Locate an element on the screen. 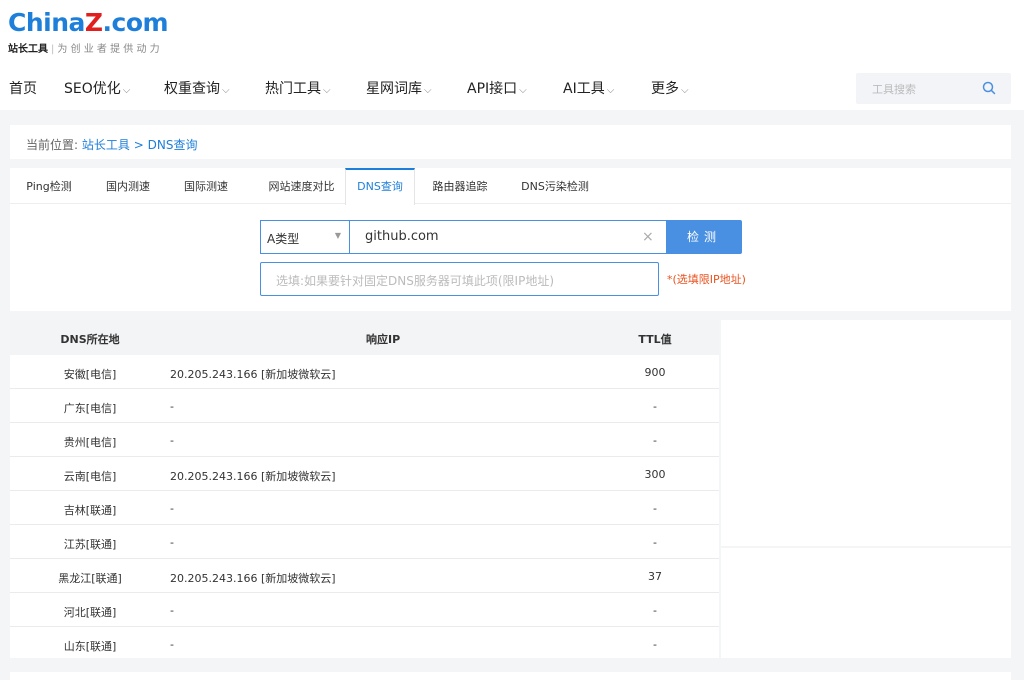 The width and height of the screenshot is (1024, 680). tool-search-input: 工具搜索 is located at coordinates (894, 89).